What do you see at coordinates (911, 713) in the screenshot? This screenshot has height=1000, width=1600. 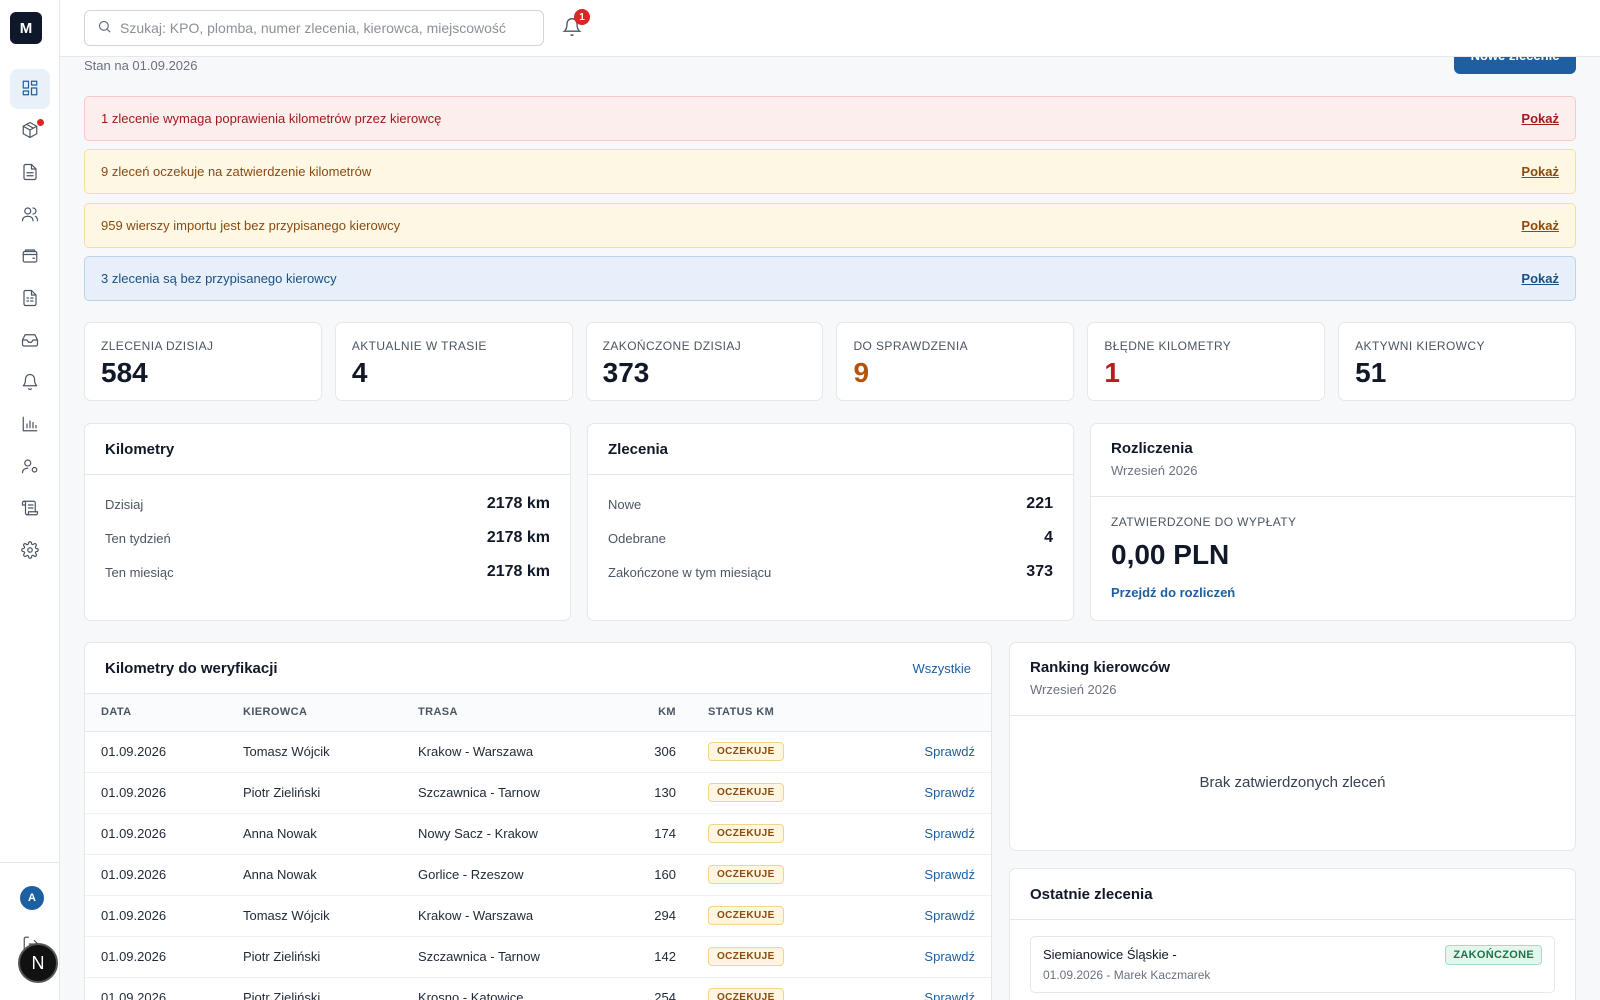 I see `column-header-actions` at bounding box center [911, 713].